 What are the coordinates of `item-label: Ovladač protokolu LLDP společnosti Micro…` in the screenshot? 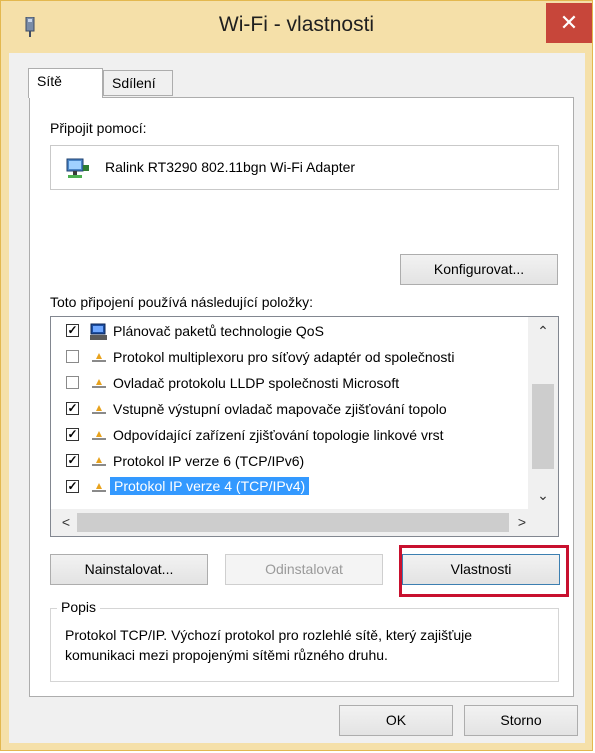 It's located at (256, 383).